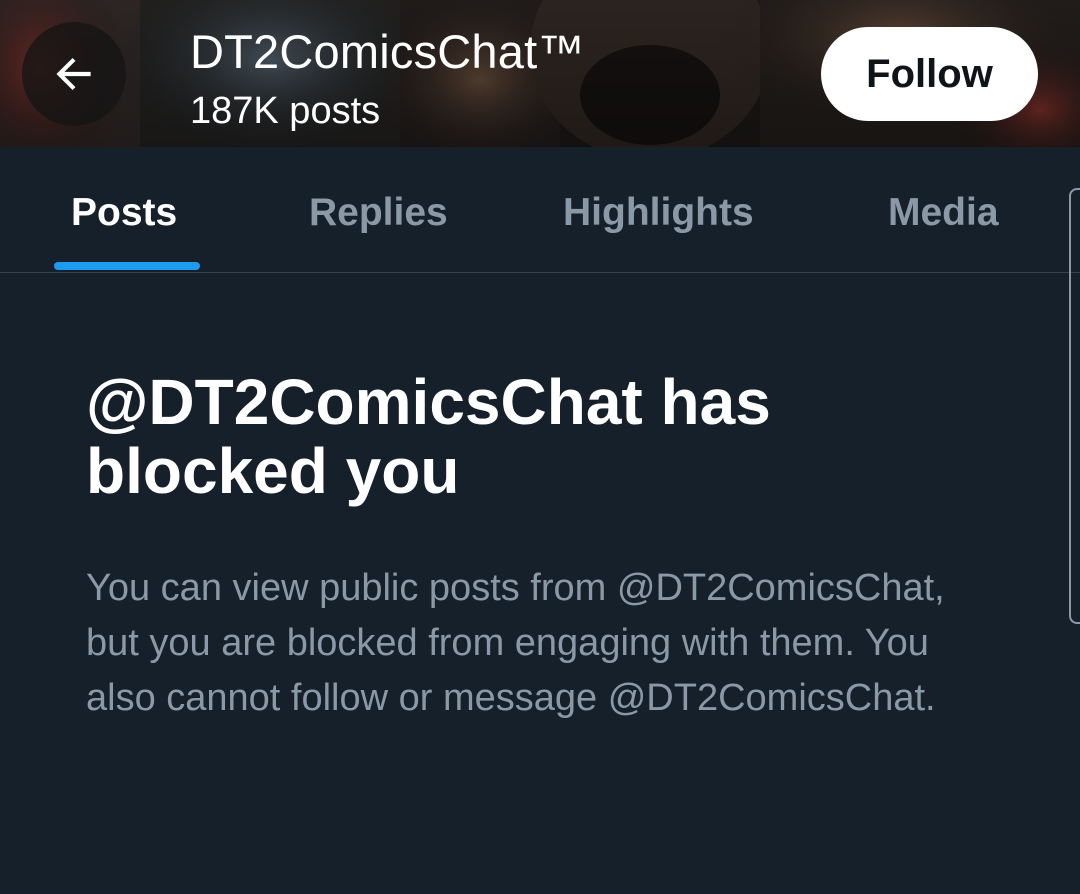  Describe the element at coordinates (929, 74) in the screenshot. I see `follow-button: Follow` at that location.